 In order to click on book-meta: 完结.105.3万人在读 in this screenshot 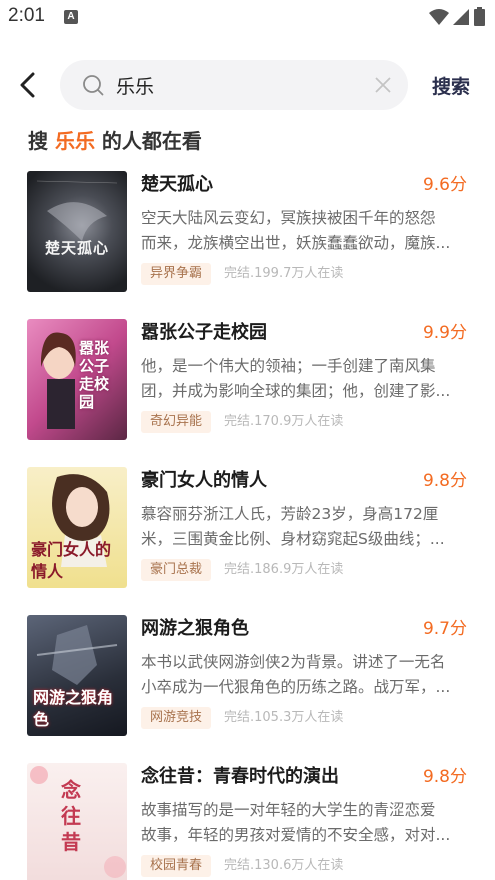, I will do `click(284, 717)`.